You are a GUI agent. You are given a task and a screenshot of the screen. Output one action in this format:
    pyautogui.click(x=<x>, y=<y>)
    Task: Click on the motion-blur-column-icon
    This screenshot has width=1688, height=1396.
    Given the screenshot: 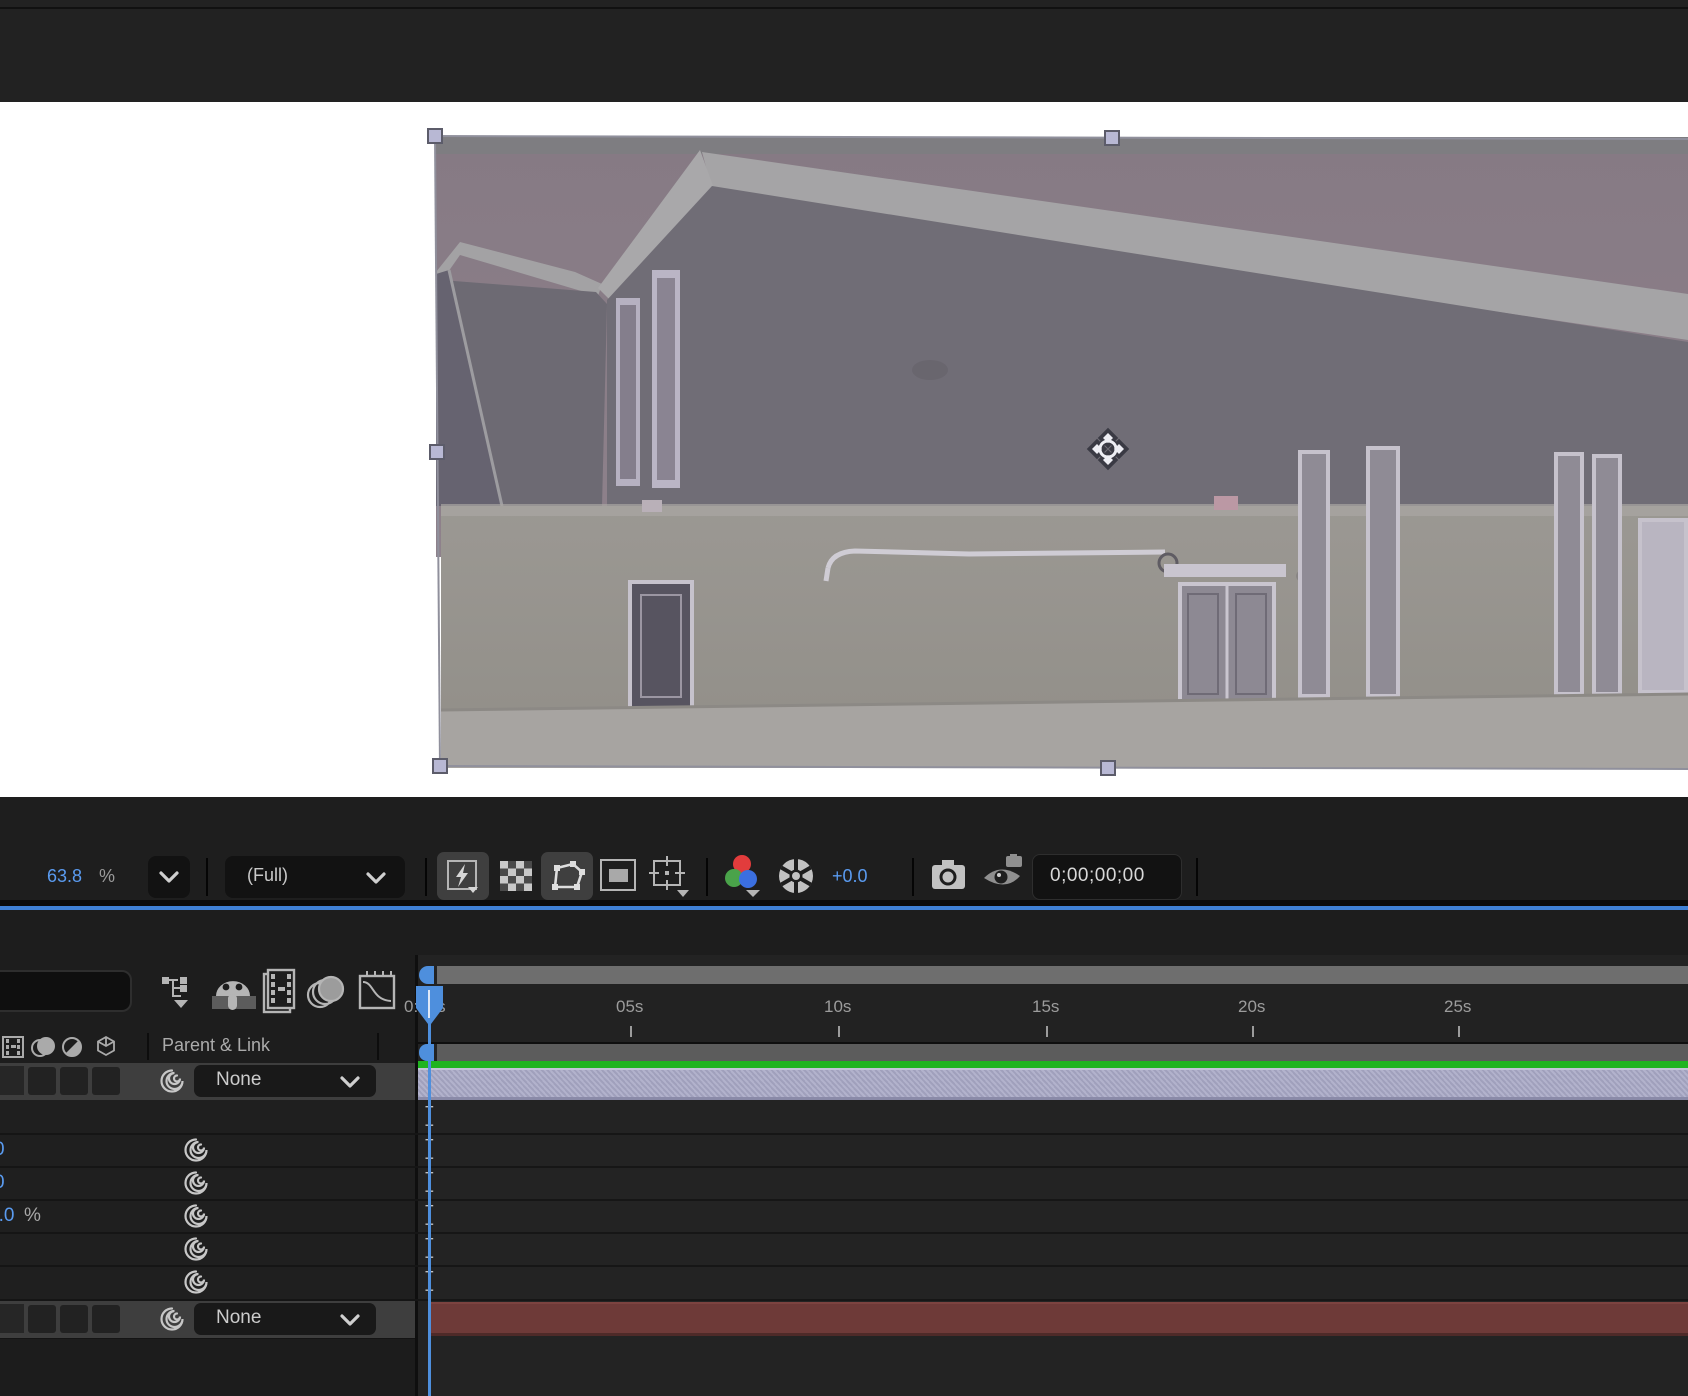 What is the action you would take?
    pyautogui.click(x=43, y=1047)
    